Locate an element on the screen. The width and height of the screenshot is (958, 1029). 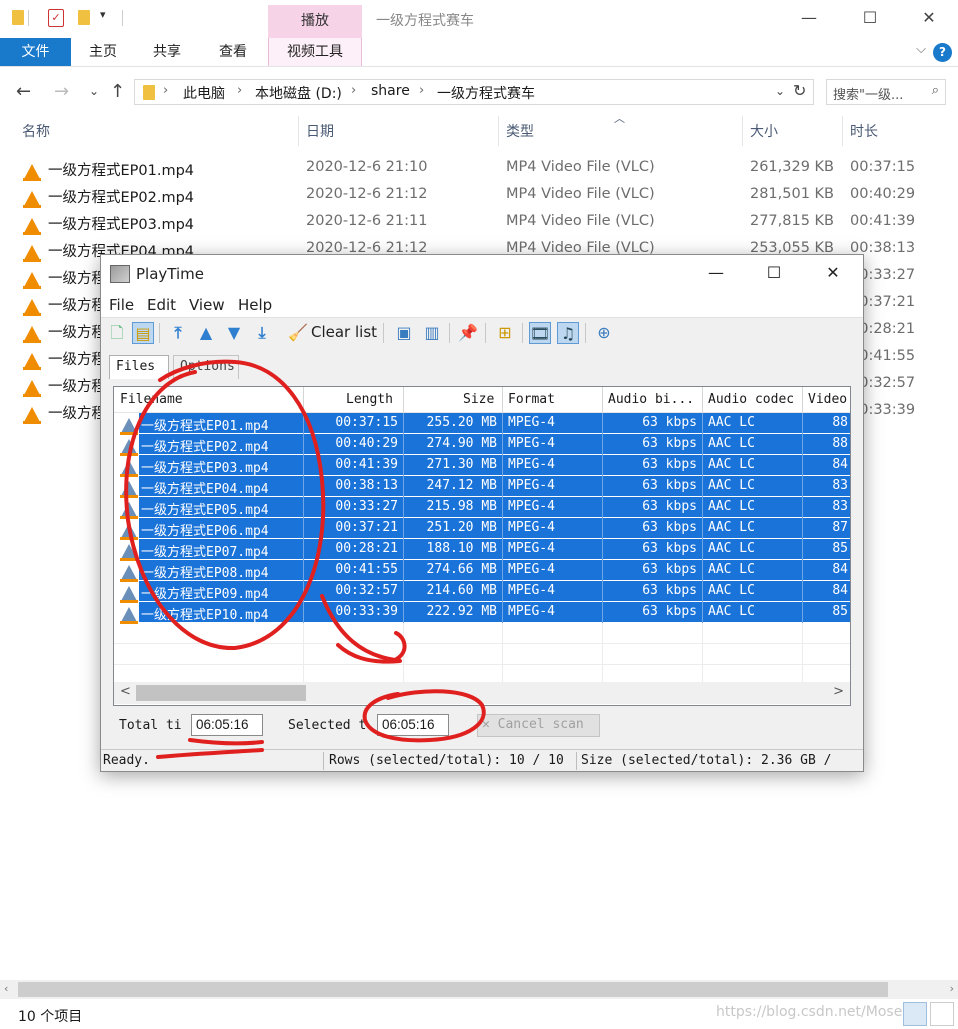
breadcrumb-drive: 本地磁盘 (D:) is located at coordinates (298, 93).